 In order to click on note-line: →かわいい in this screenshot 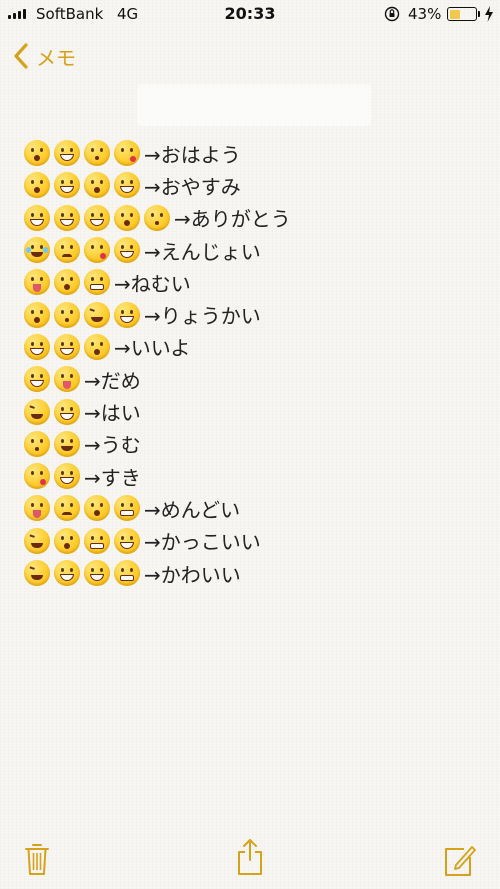, I will do `click(254, 573)`.